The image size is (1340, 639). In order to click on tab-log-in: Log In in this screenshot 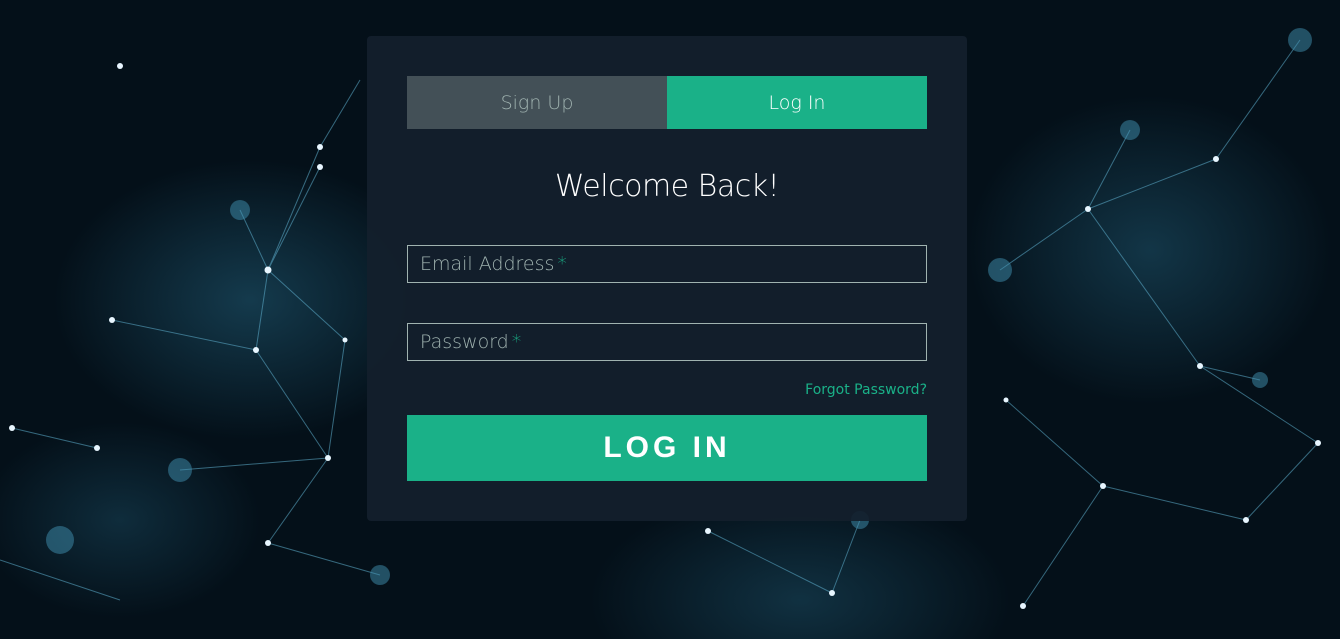, I will do `click(797, 102)`.